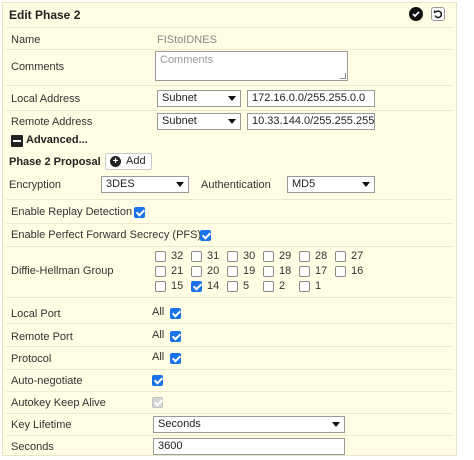  I want to click on dh-group-19-label: 19, so click(249, 271).